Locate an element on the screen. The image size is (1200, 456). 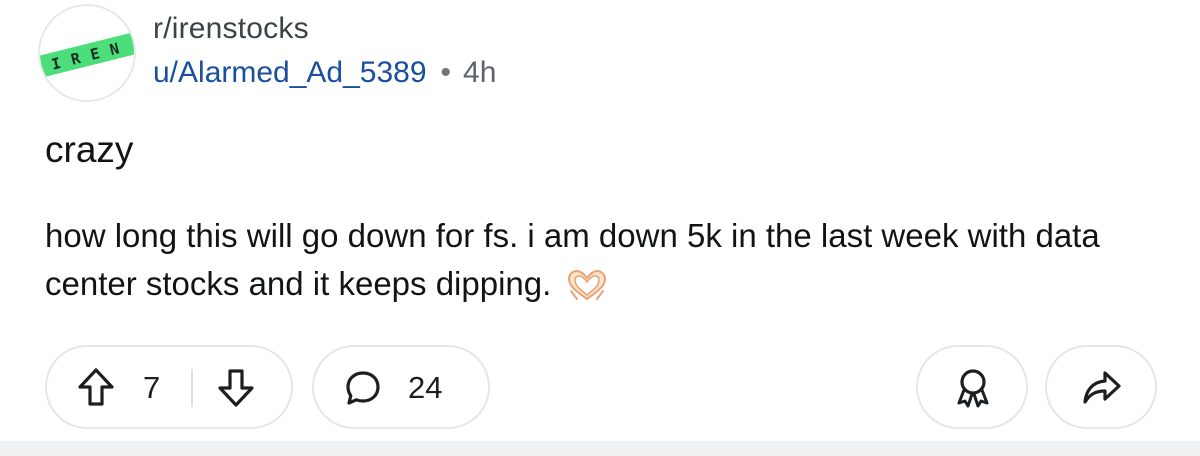
vote-divider is located at coordinates (192, 388).